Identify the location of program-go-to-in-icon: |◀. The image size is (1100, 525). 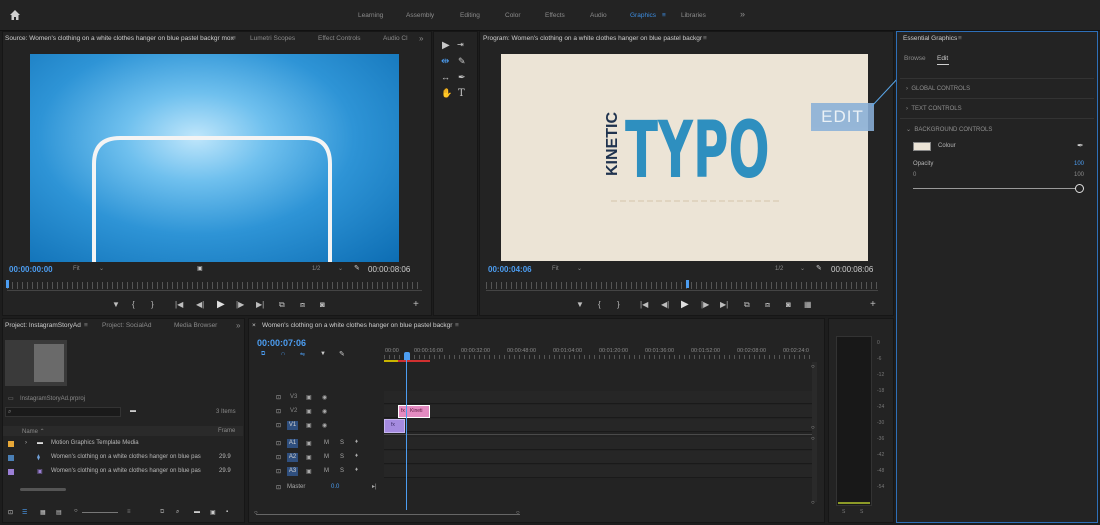
(644, 304).